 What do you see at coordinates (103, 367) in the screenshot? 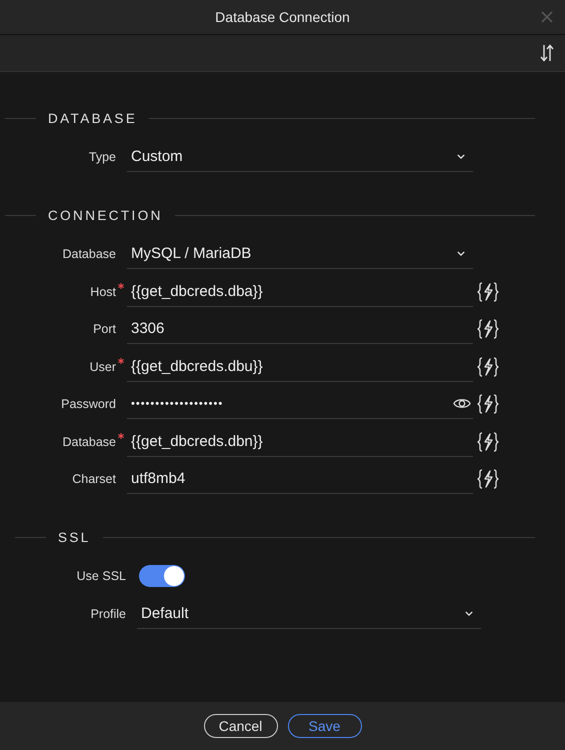
I see `field-label: User` at bounding box center [103, 367].